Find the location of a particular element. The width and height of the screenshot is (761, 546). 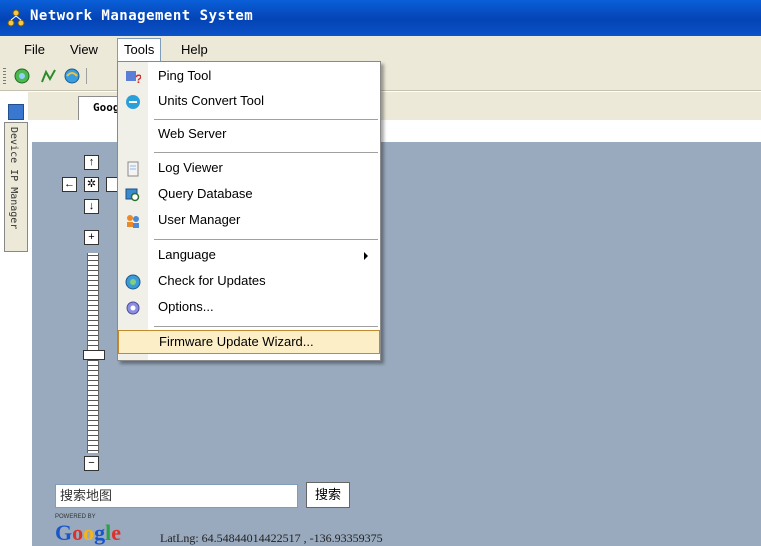

menu-item-label: Web Server is located at coordinates (192, 133).